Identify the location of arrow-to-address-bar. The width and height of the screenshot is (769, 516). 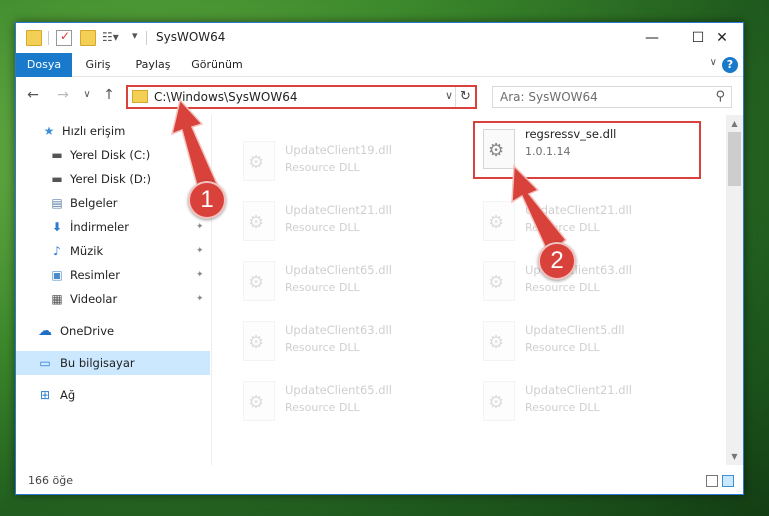
(195, 146).